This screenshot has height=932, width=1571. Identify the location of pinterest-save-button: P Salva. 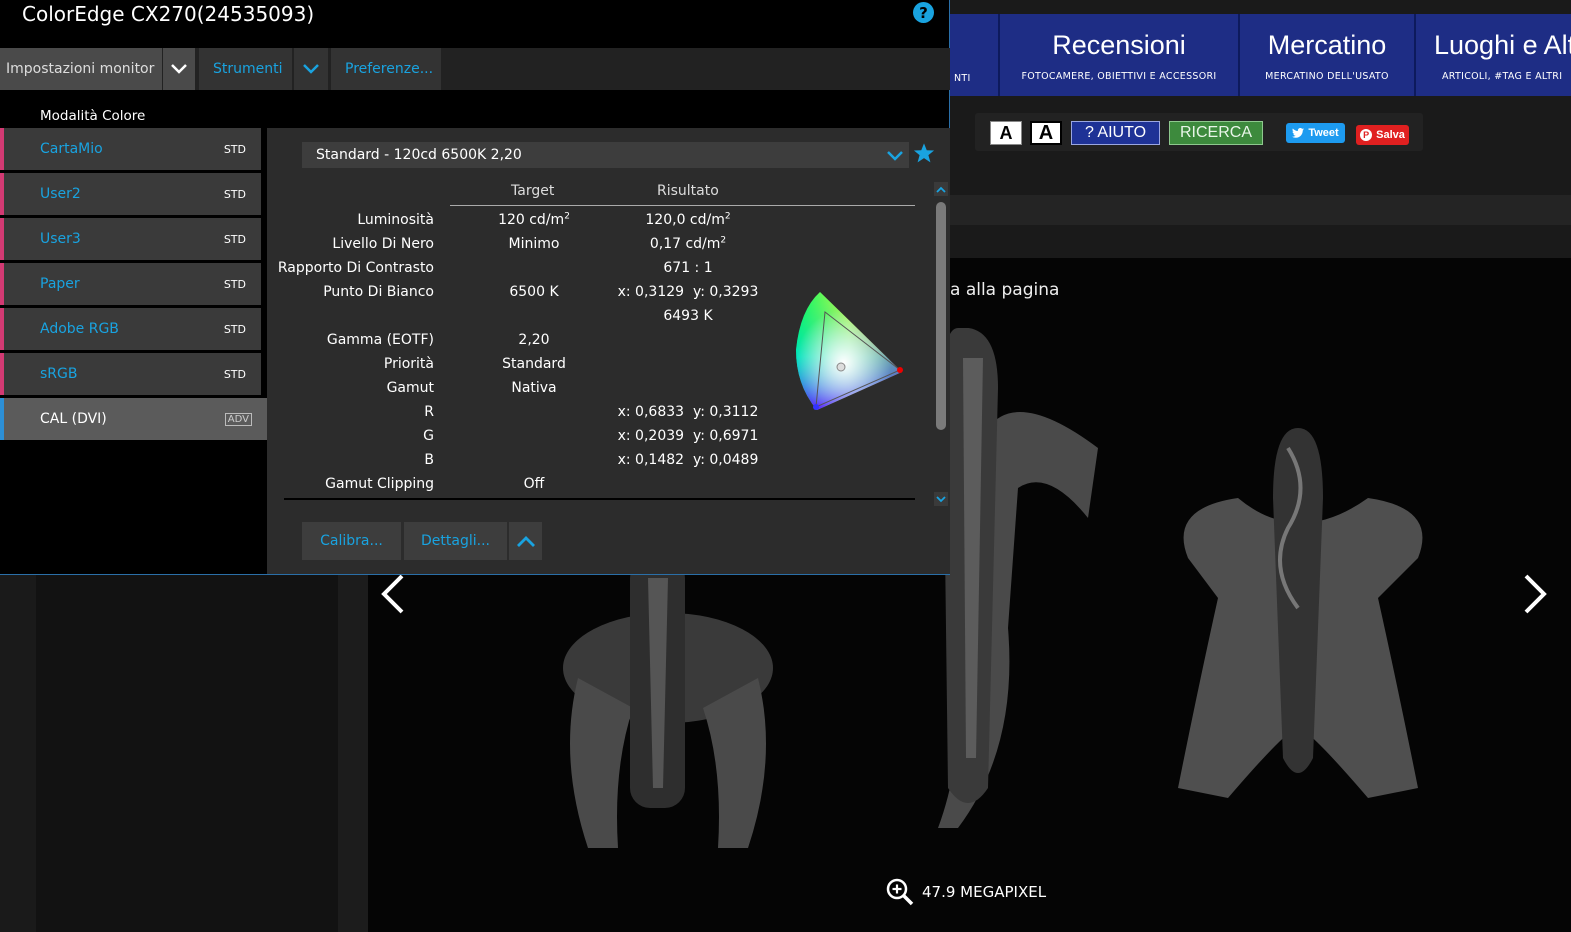
(1382, 135).